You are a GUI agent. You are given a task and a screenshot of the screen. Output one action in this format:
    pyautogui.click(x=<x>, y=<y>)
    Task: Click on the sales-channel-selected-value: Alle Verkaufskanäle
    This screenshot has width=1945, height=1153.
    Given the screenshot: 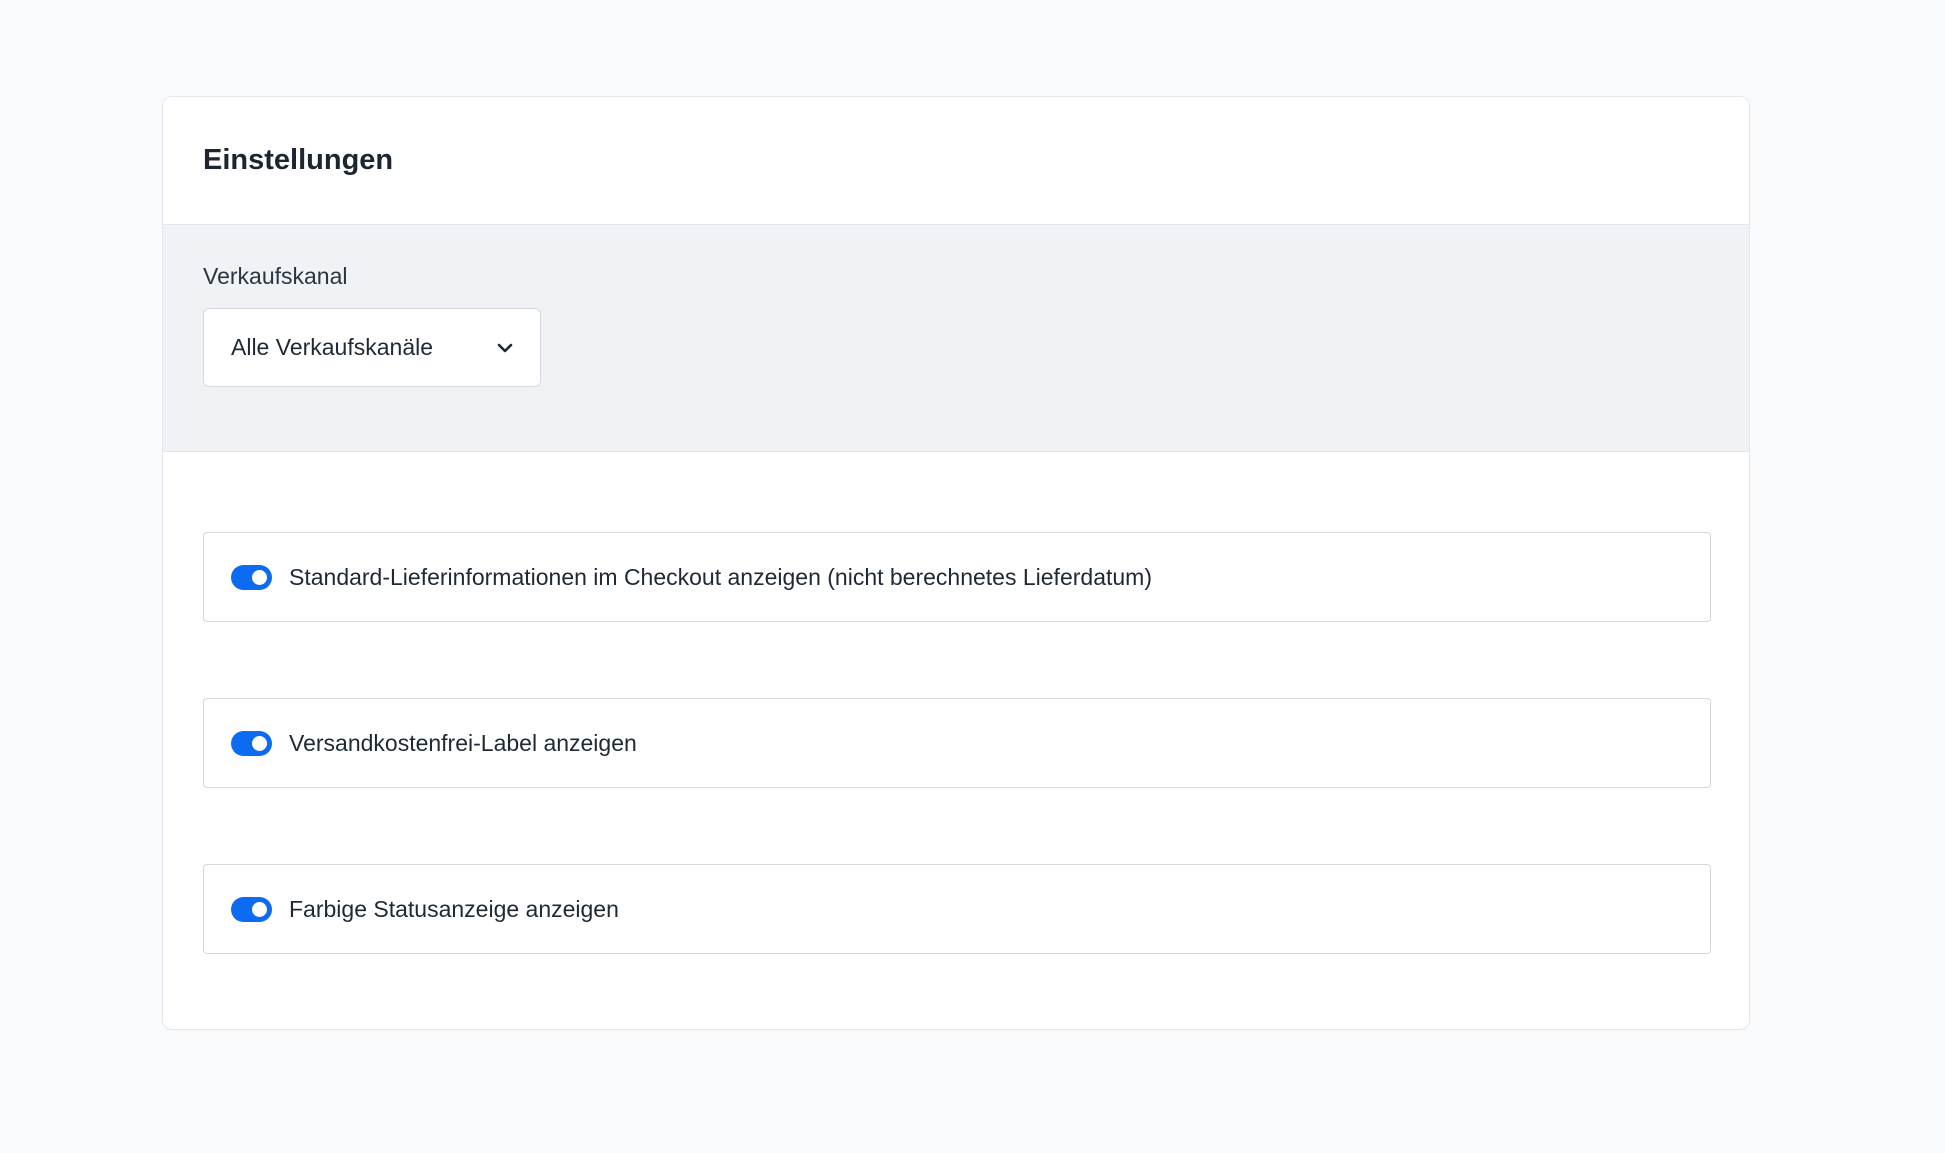 What is the action you would take?
    pyautogui.click(x=332, y=347)
    